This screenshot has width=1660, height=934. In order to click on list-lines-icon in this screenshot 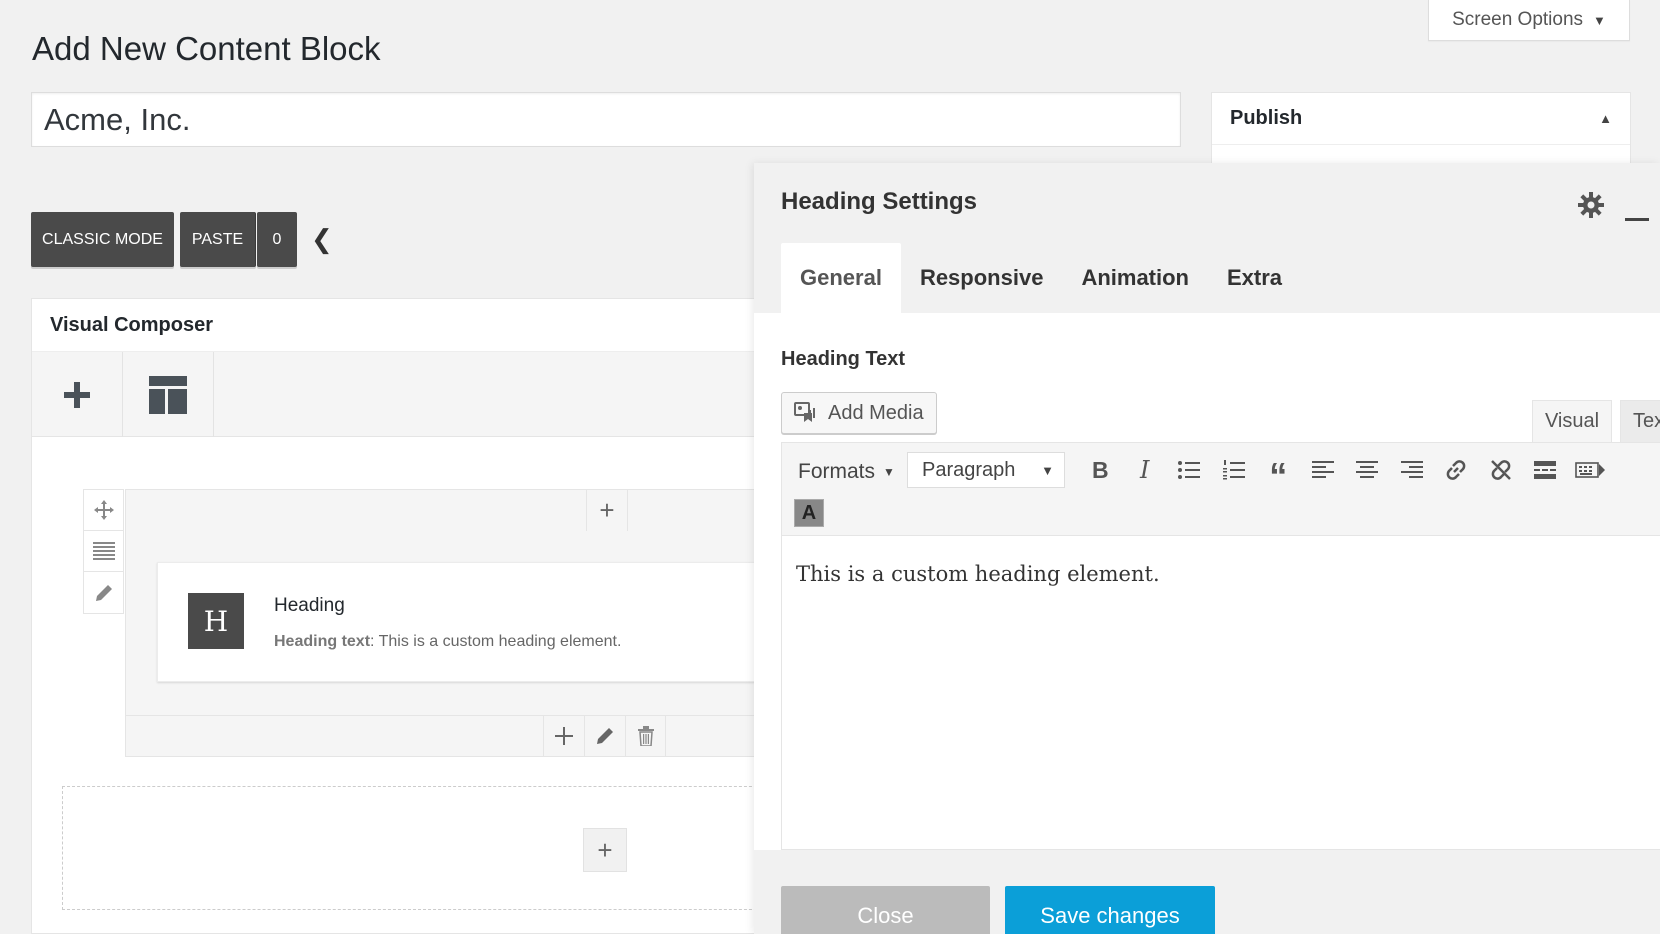, I will do `click(103, 551)`.